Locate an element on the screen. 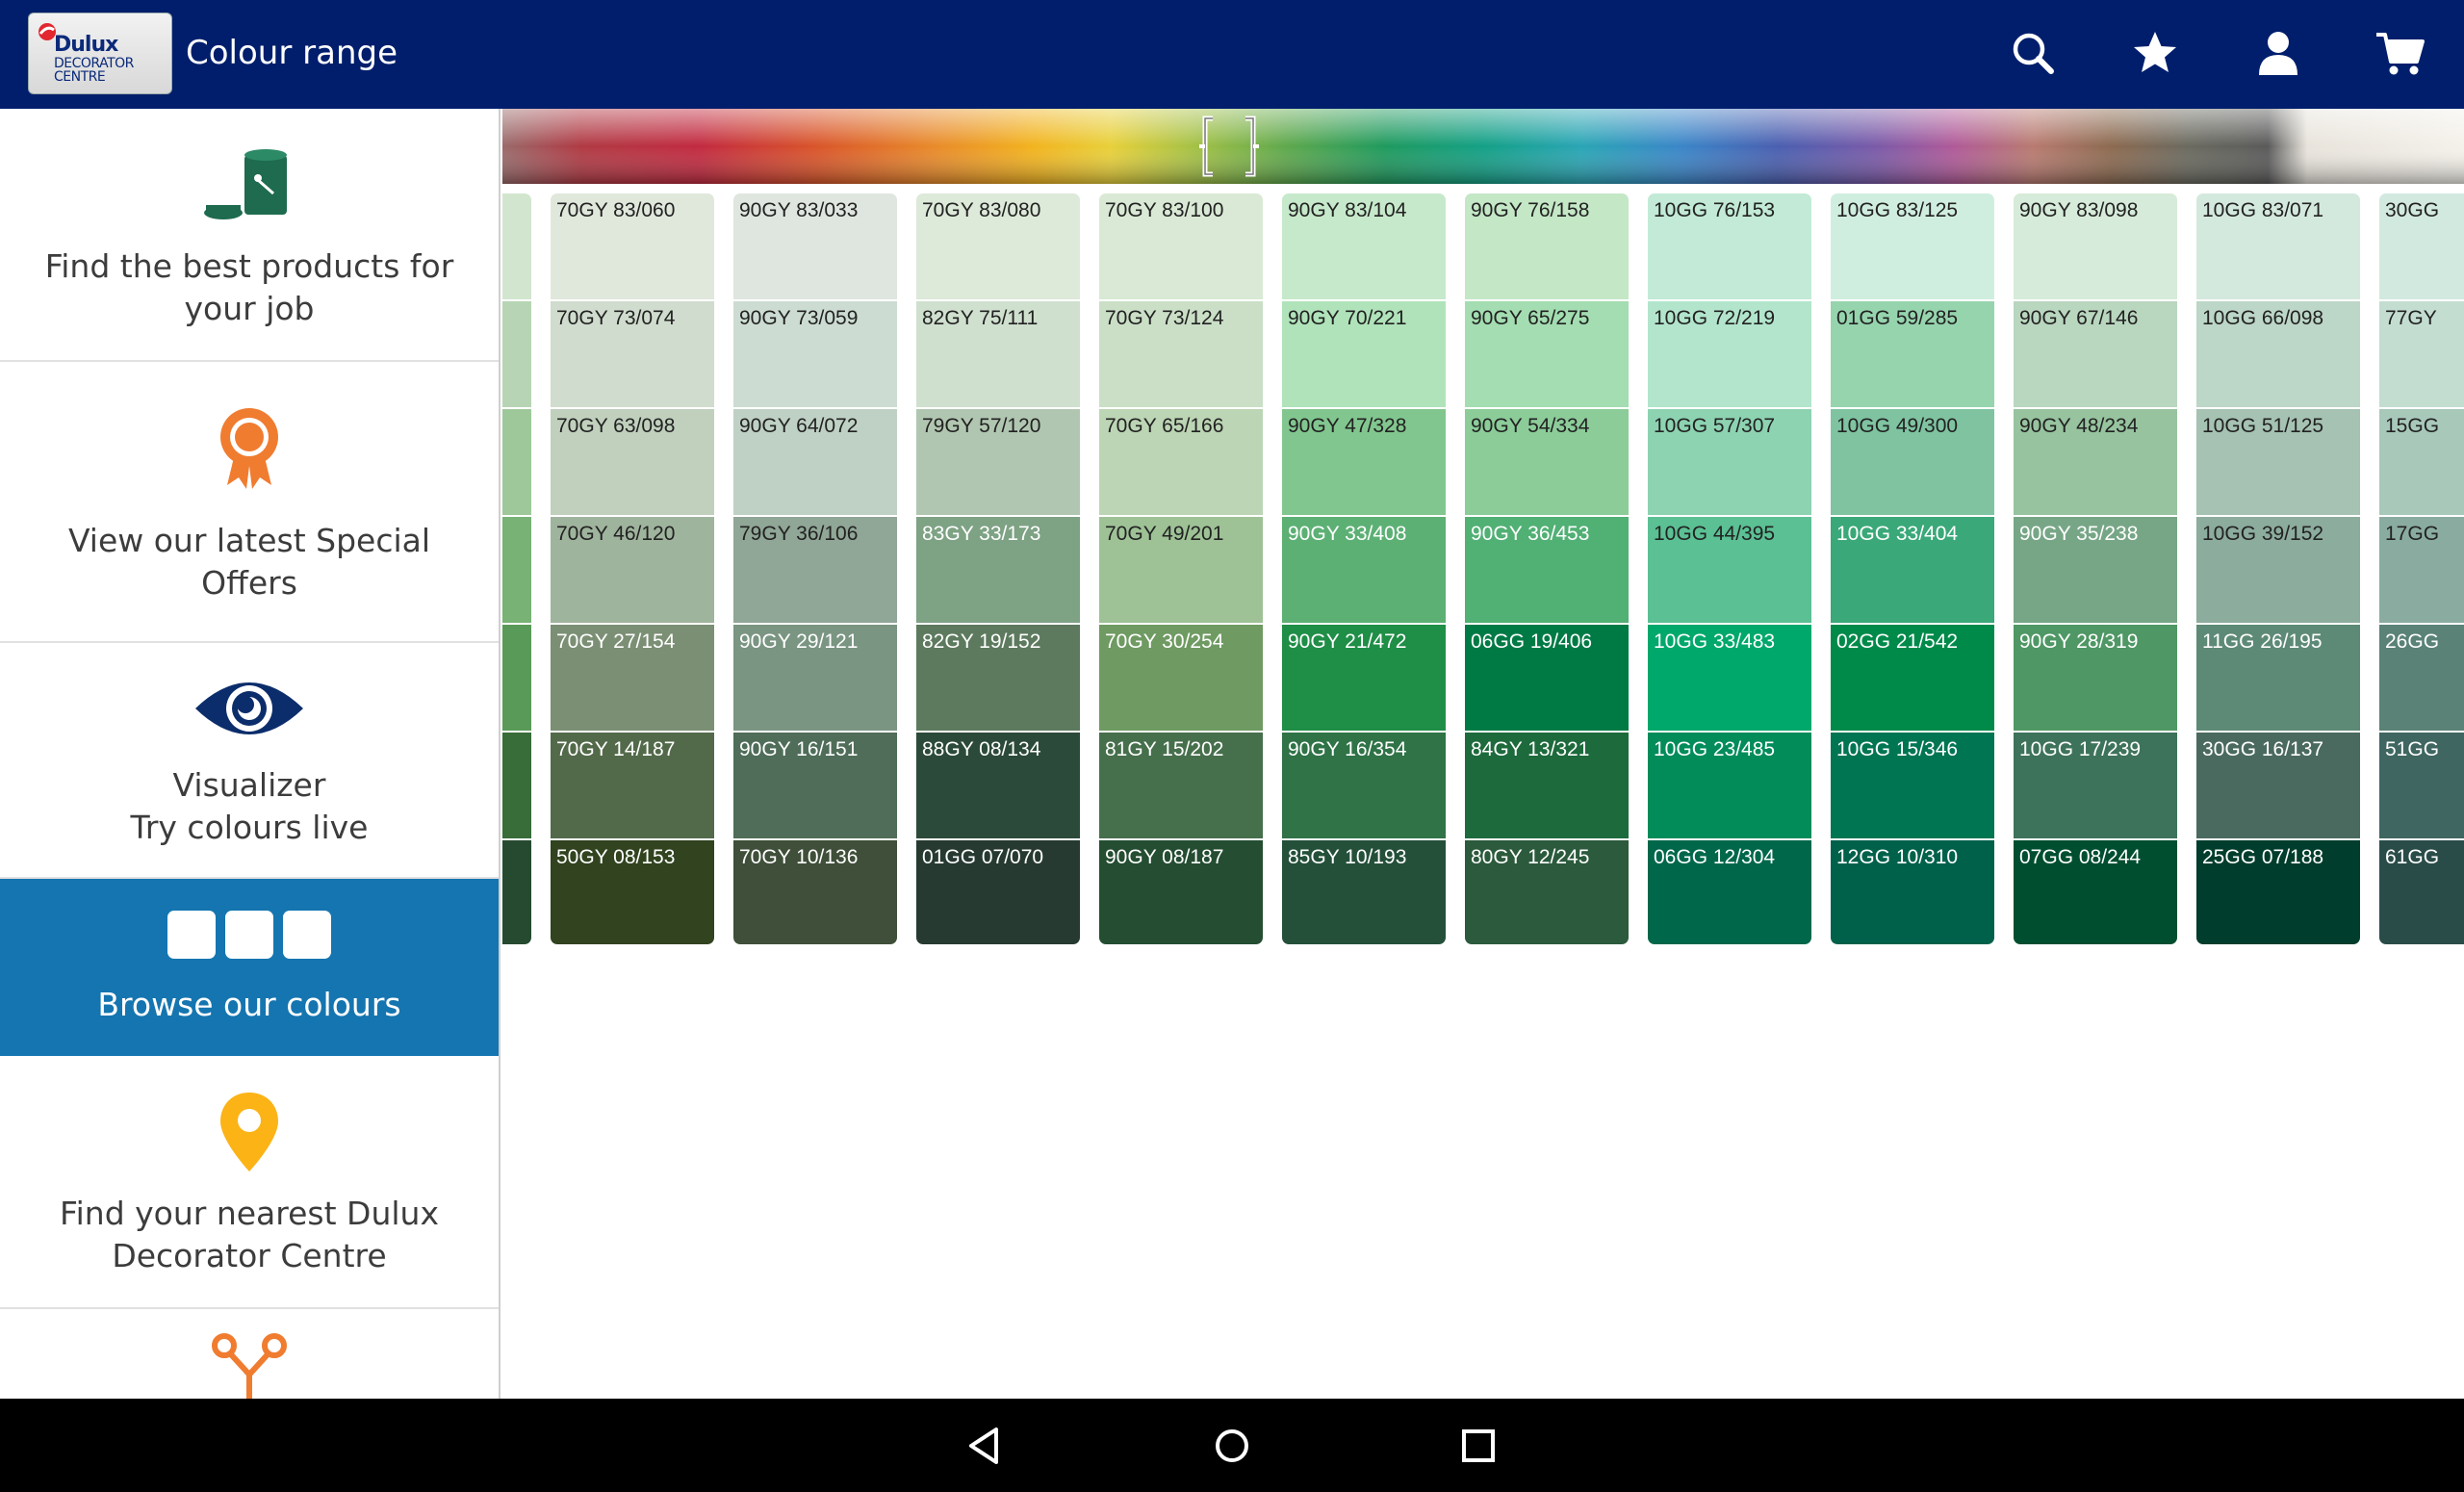 This screenshot has height=1492, width=2464. colour-swatch: 90GY 16/151 is located at coordinates (815, 785).